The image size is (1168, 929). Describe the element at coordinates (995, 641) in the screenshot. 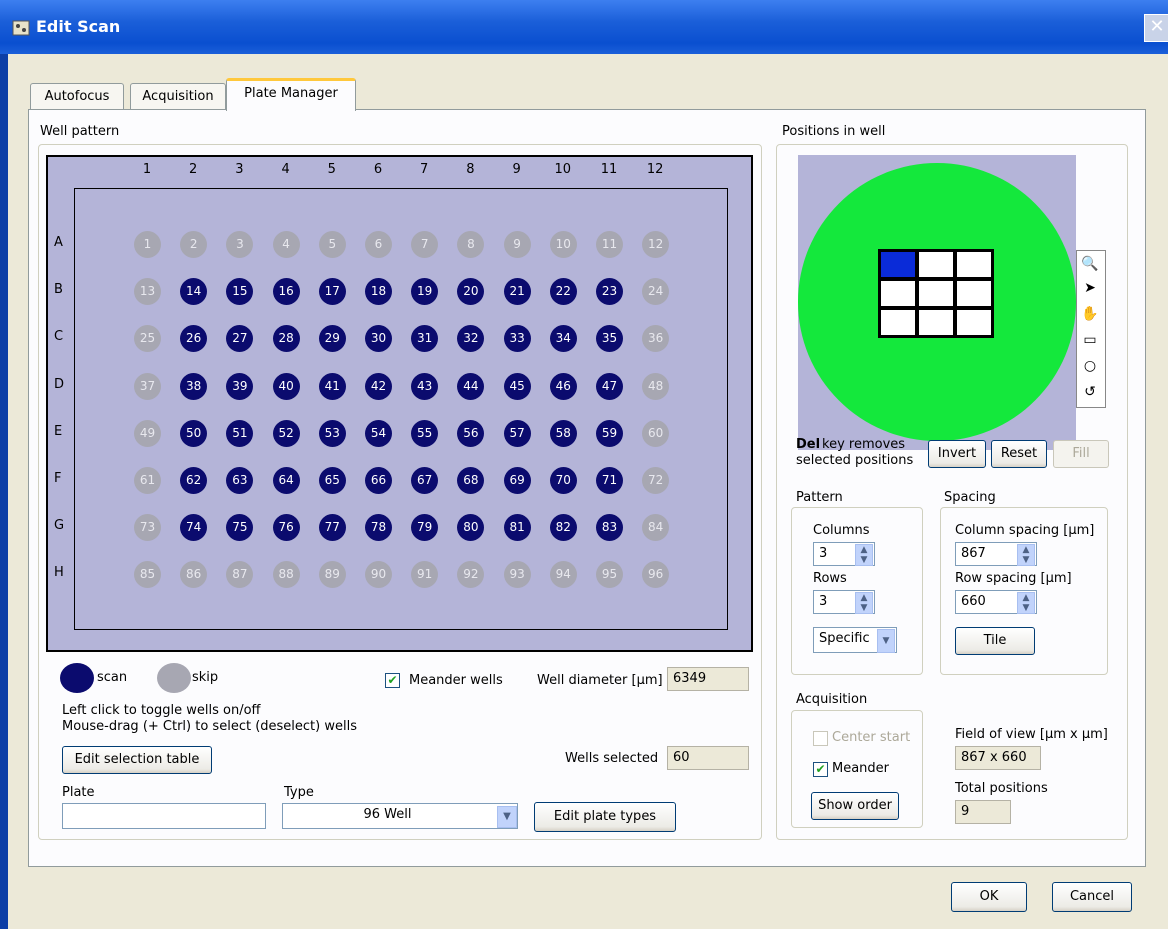

I see `tile-button: Tile` at that location.